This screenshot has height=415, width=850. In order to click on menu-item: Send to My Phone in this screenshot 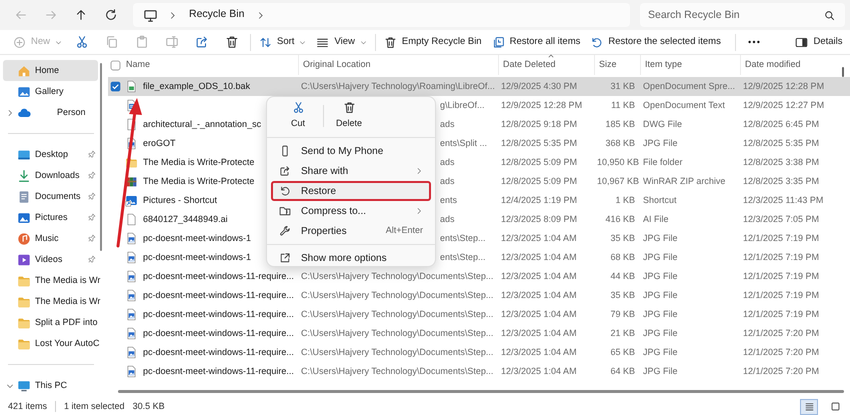, I will do `click(351, 151)`.